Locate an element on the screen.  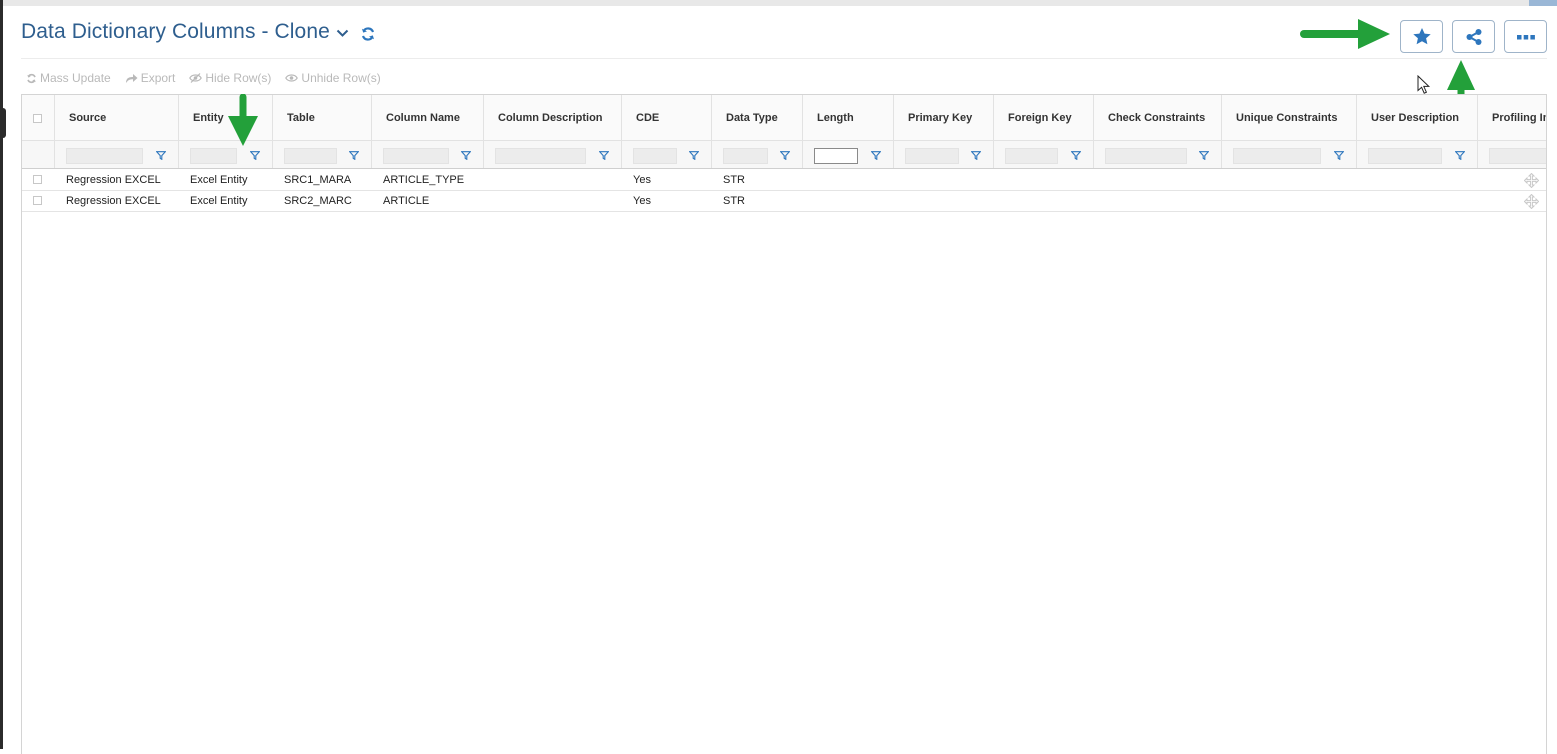
column-header-column-name: Column Name is located at coordinates (428, 117).